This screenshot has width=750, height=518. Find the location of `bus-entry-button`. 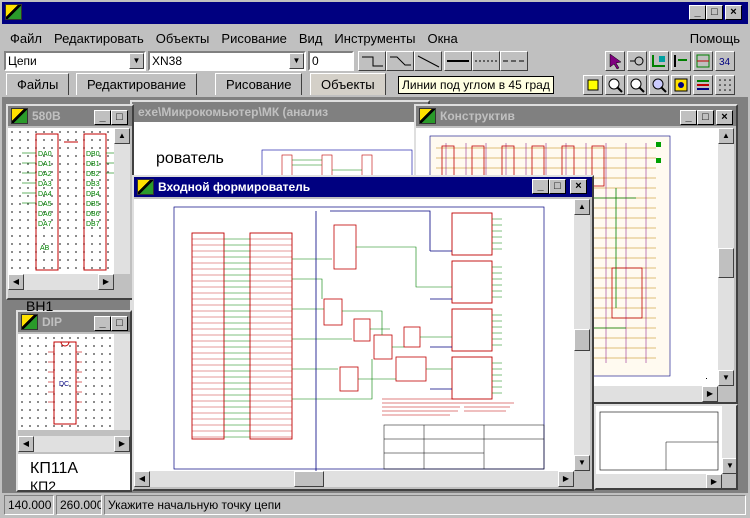

bus-entry-button is located at coordinates (703, 61).